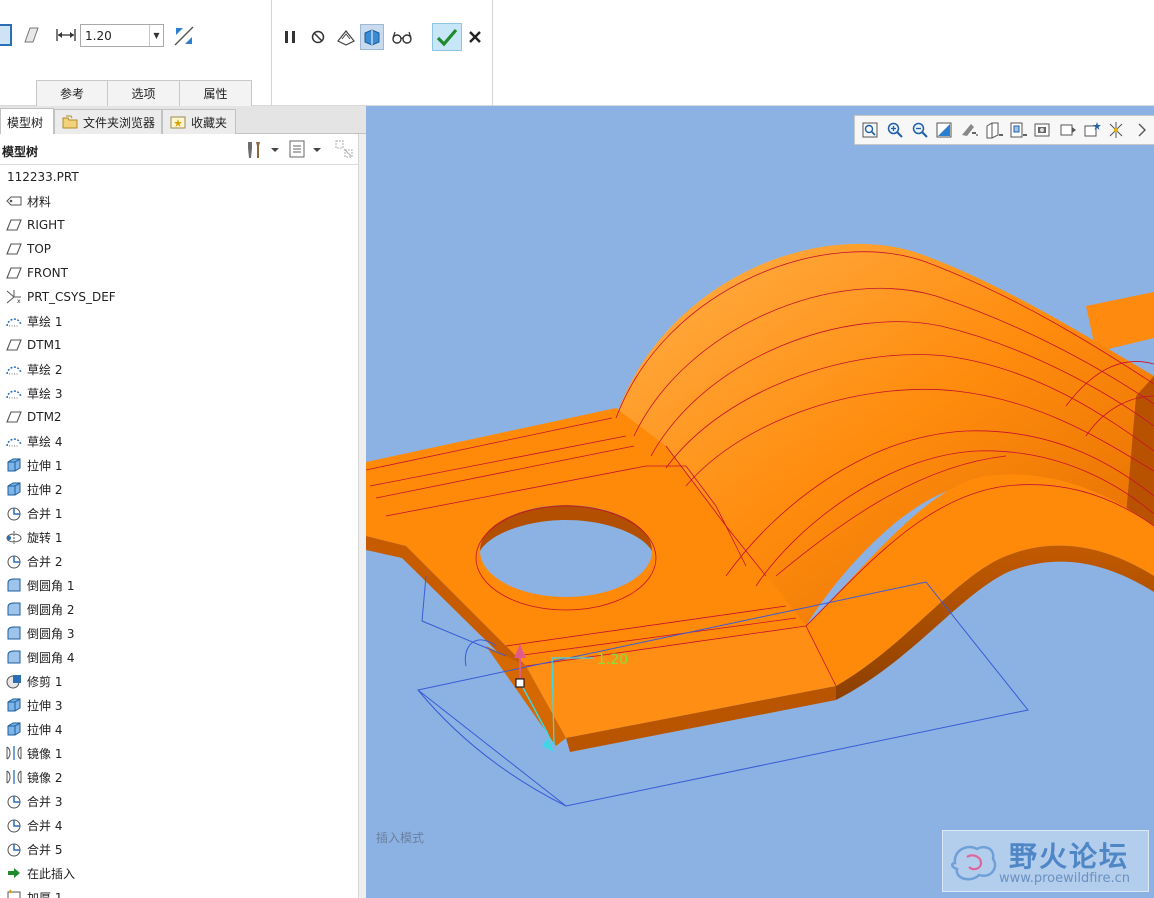  I want to click on thickness-dimension-icon, so click(66, 35).